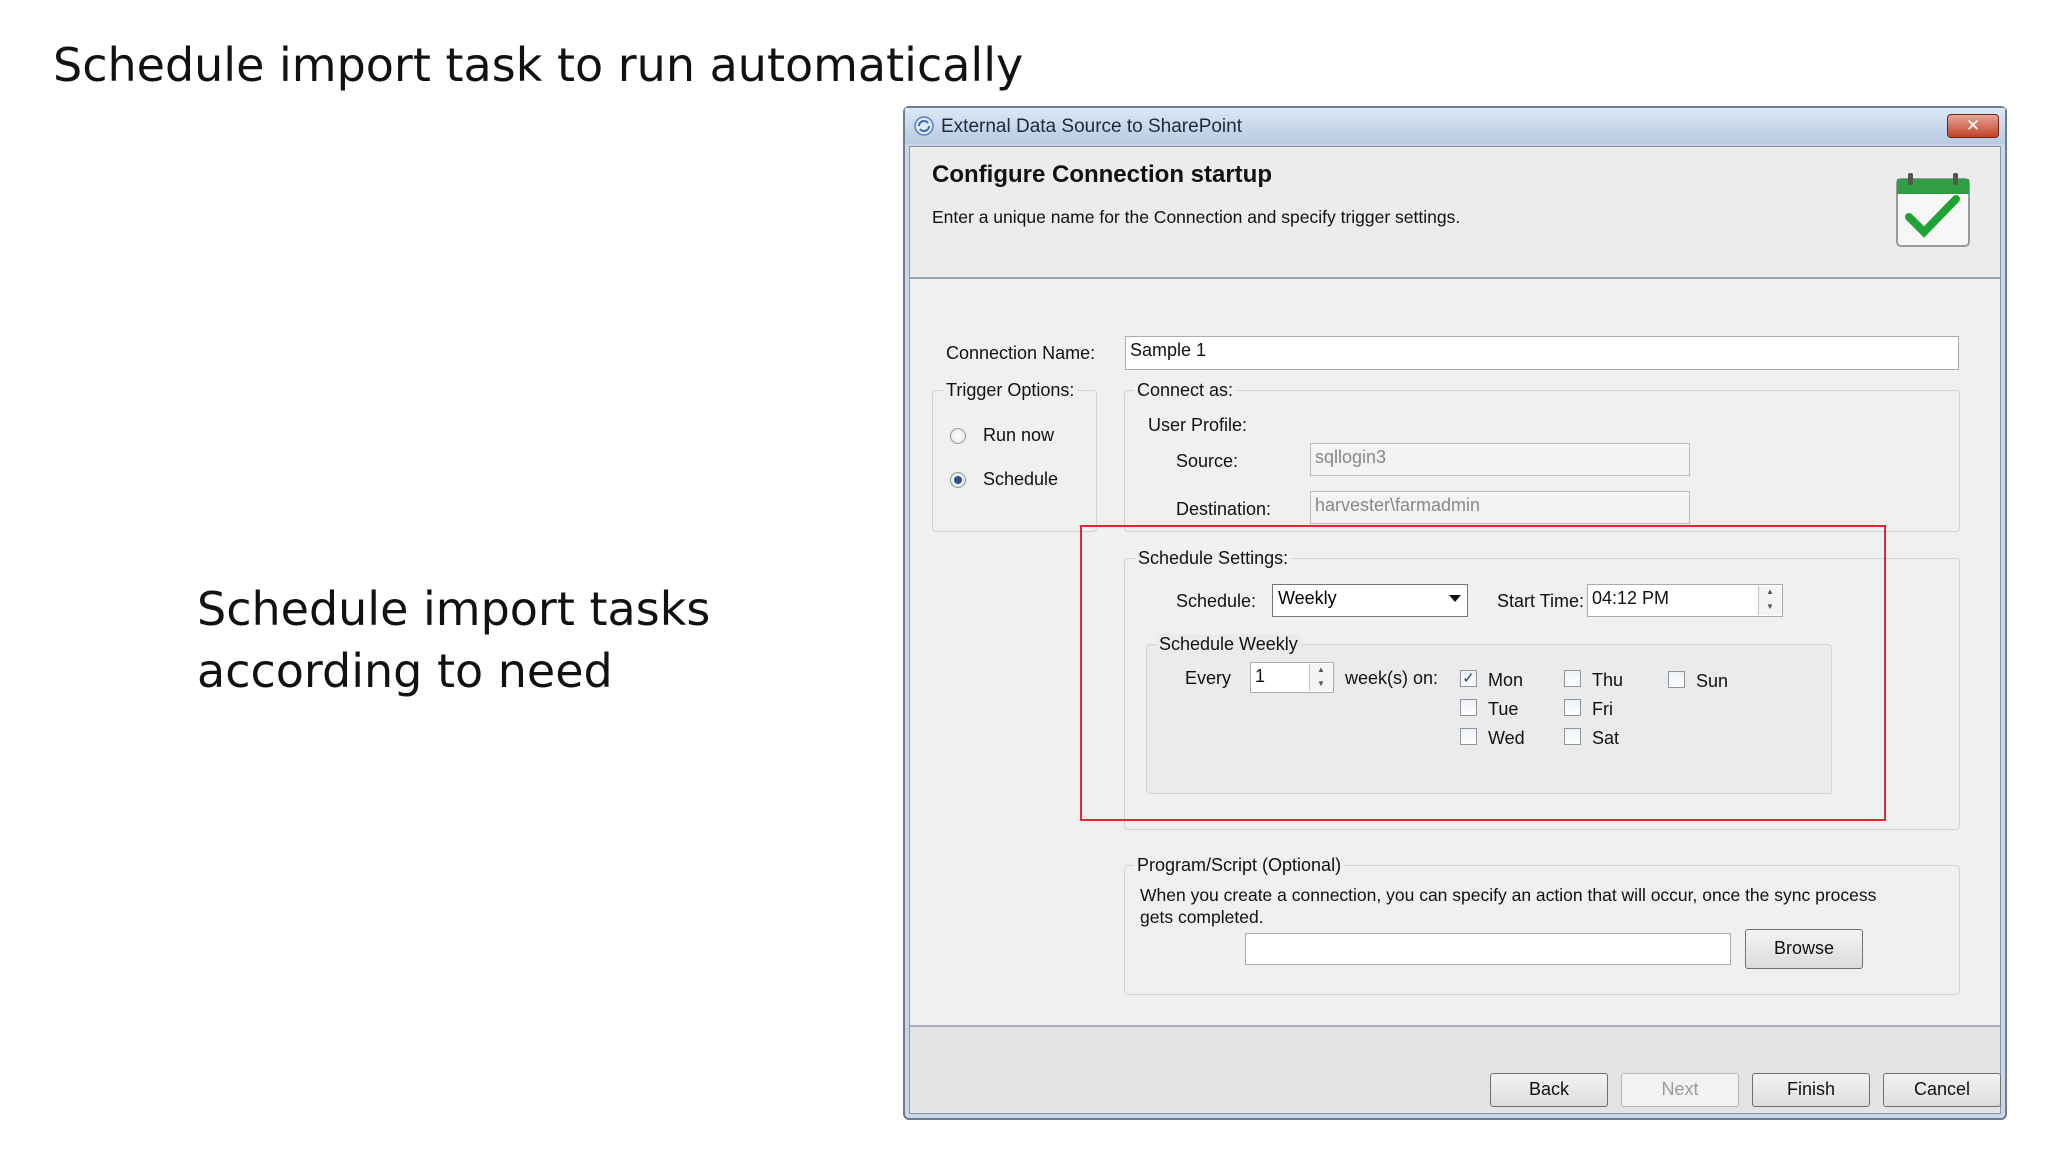 This screenshot has height=1152, width=2048. Describe the element at coordinates (924, 126) in the screenshot. I see `sync-icon` at that location.